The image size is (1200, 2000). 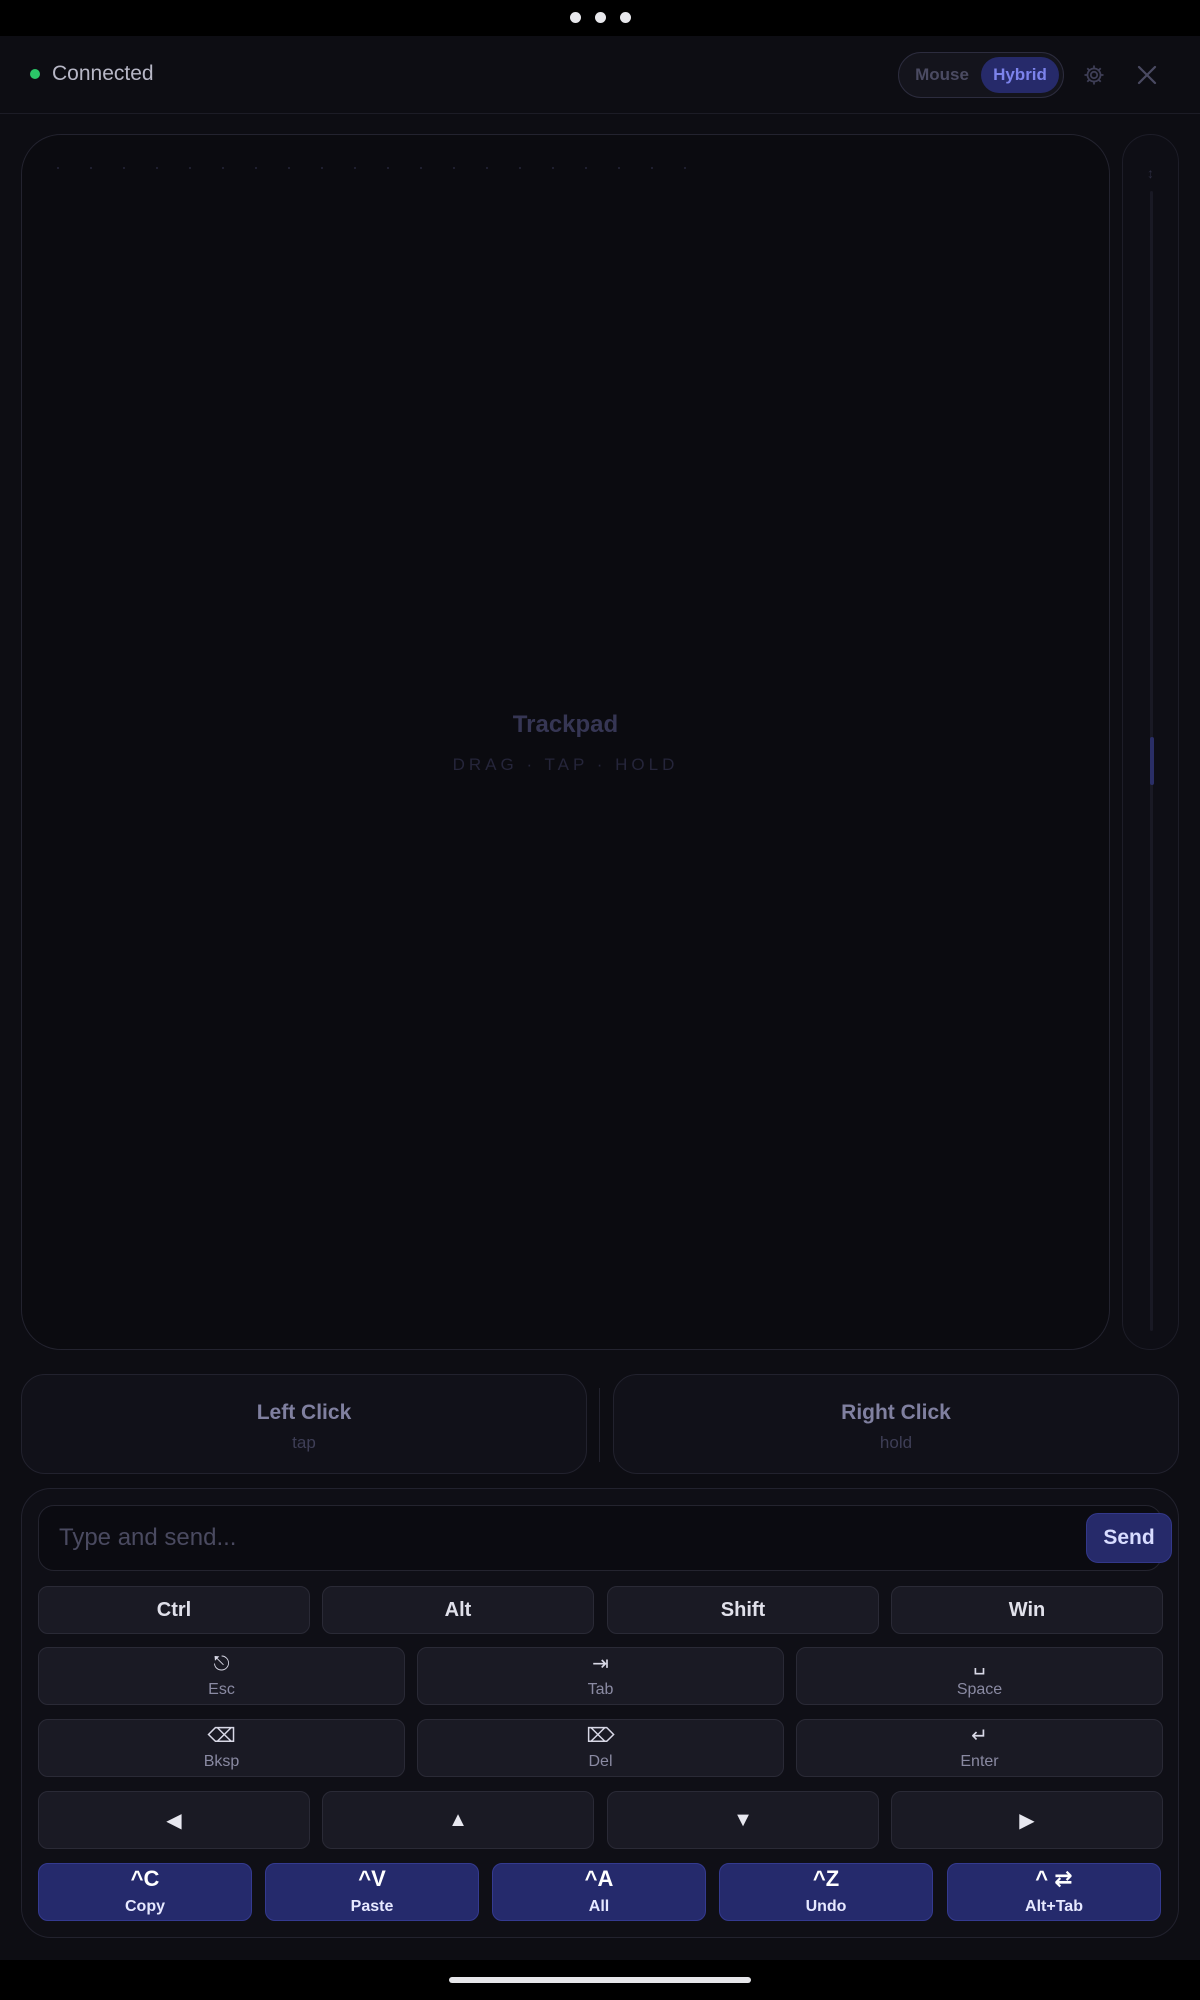 What do you see at coordinates (559, 1538) in the screenshot?
I see `type-and-send-input` at bounding box center [559, 1538].